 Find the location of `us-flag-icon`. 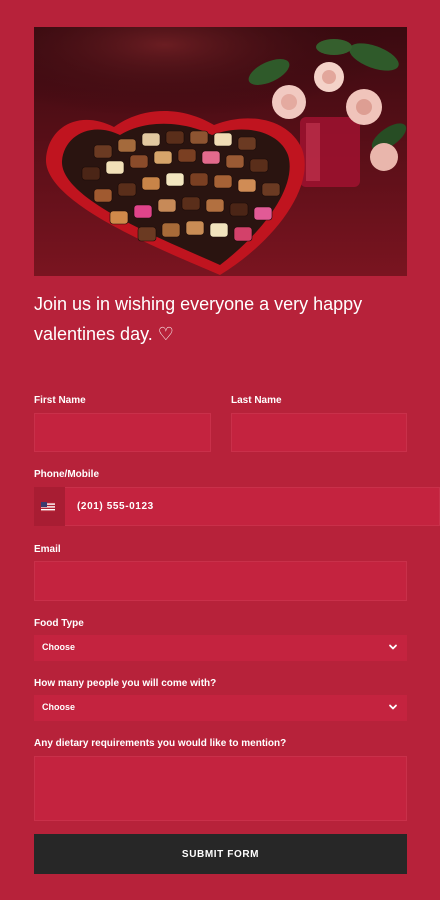

us-flag-icon is located at coordinates (48, 507).